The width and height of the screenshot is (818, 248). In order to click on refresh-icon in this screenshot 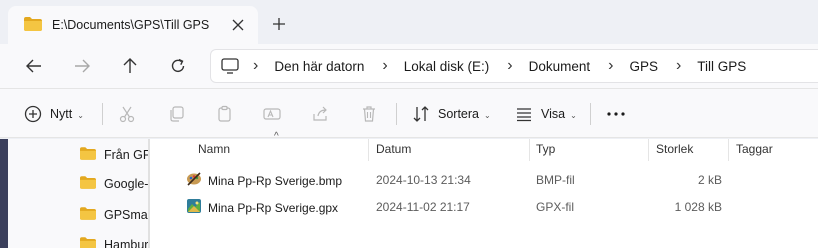, I will do `click(178, 65)`.